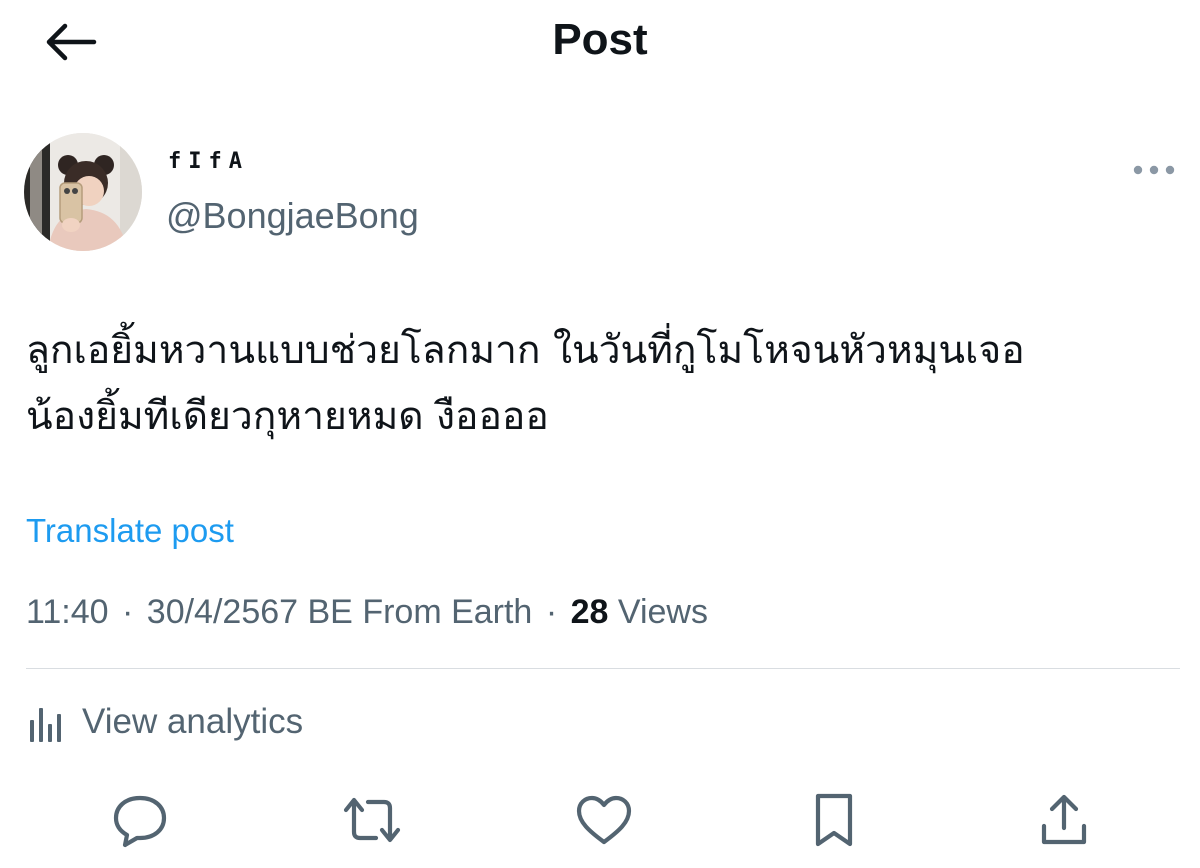 This screenshot has height=868, width=1200. I want to click on bookmark-icon, so click(834, 820).